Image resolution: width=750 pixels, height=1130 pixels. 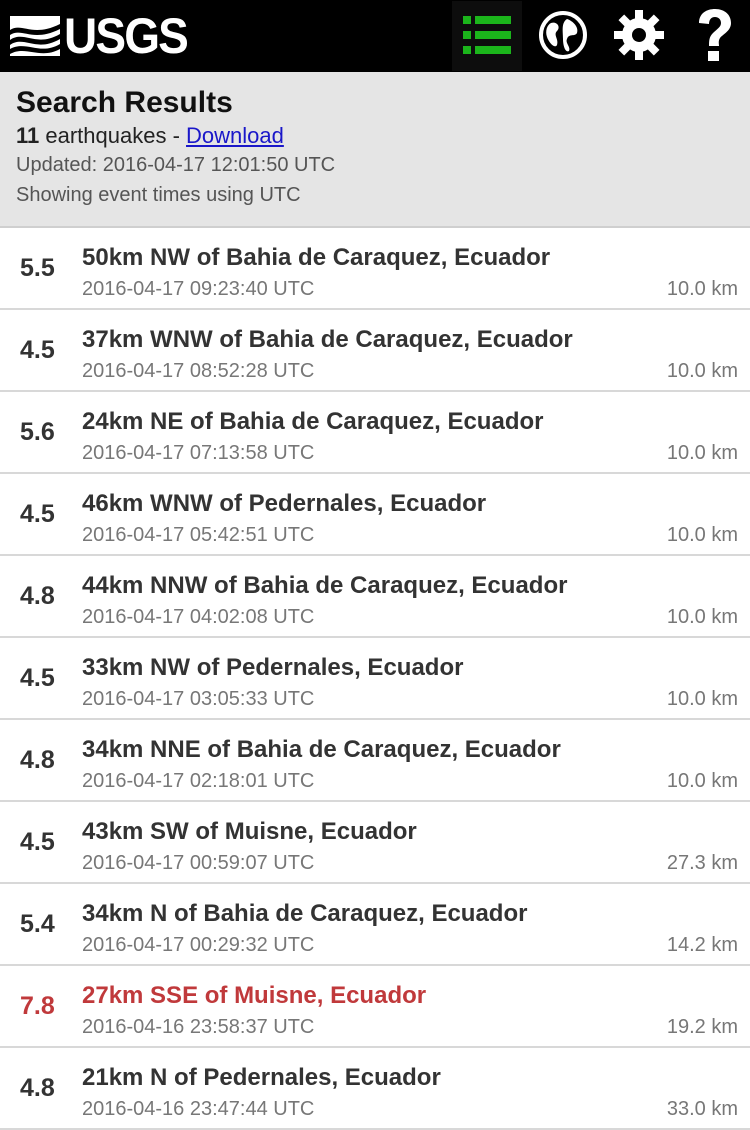 I want to click on help-button, so click(x=715, y=36).